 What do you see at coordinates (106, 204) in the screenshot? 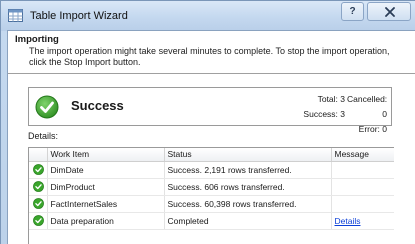
I see `work-item-cell: FactInternetSales` at bounding box center [106, 204].